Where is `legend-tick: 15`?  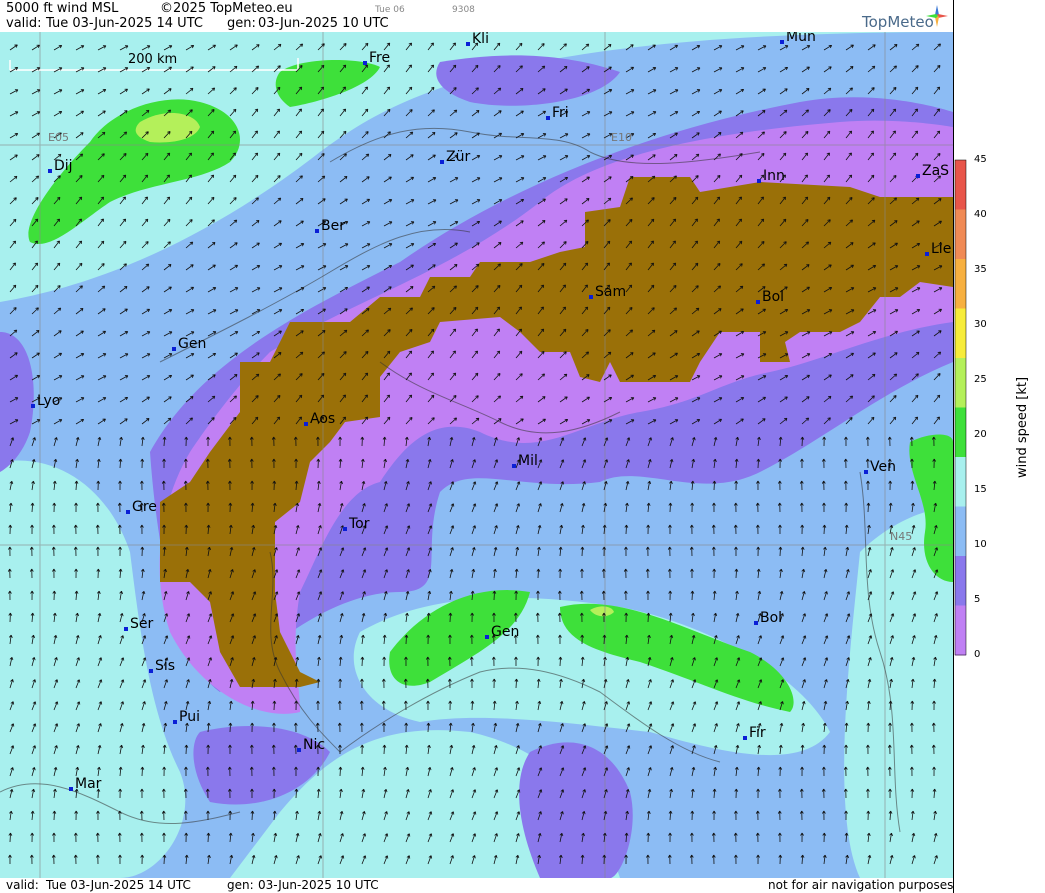 legend-tick: 15 is located at coordinates (980, 489).